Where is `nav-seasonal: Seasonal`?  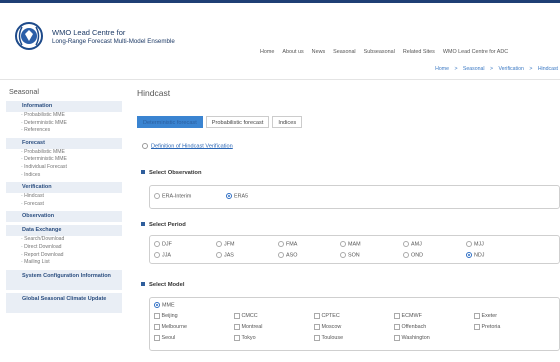 nav-seasonal: Seasonal is located at coordinates (344, 52).